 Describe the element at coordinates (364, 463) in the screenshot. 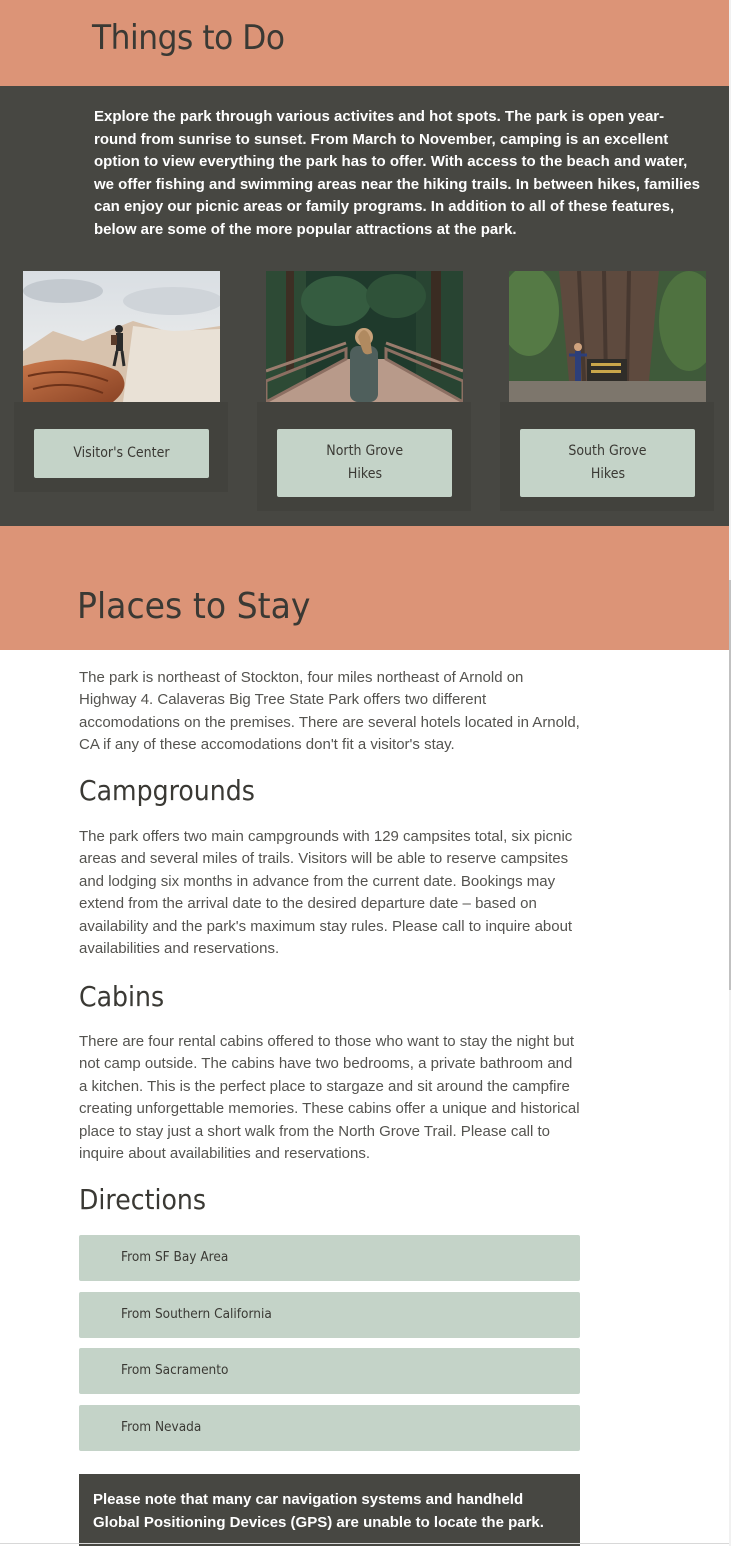

I see `north-grove-hikes-button: North Grove Hikes` at that location.